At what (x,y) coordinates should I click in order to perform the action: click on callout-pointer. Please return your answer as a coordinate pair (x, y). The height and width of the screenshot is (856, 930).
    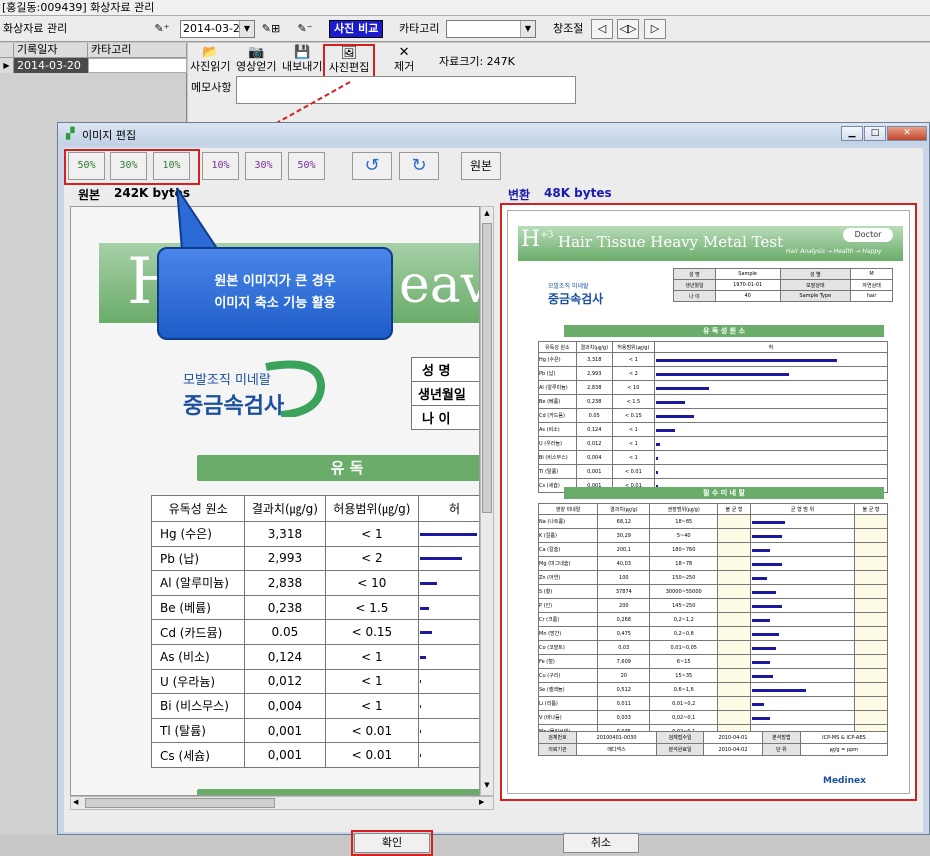
    Looking at the image, I should click on (198, 219).